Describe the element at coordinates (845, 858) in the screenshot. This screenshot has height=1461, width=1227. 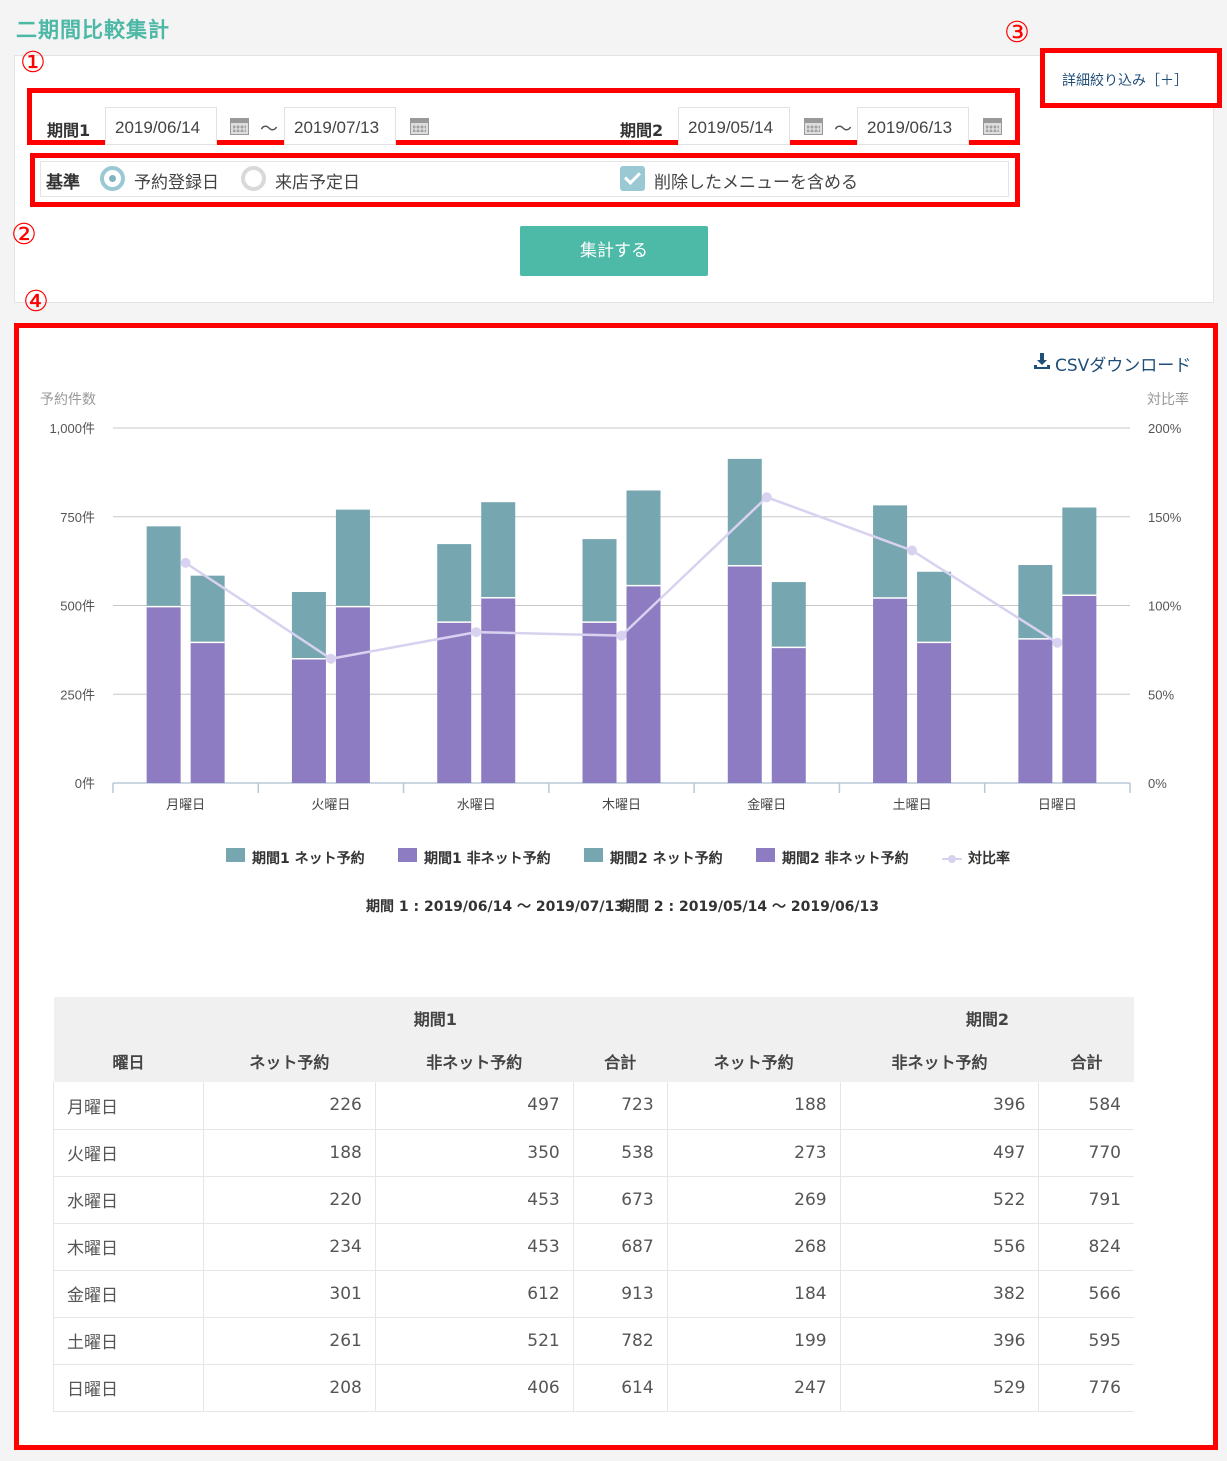
I see `legend-item: 期間2 非ネット予約` at that location.